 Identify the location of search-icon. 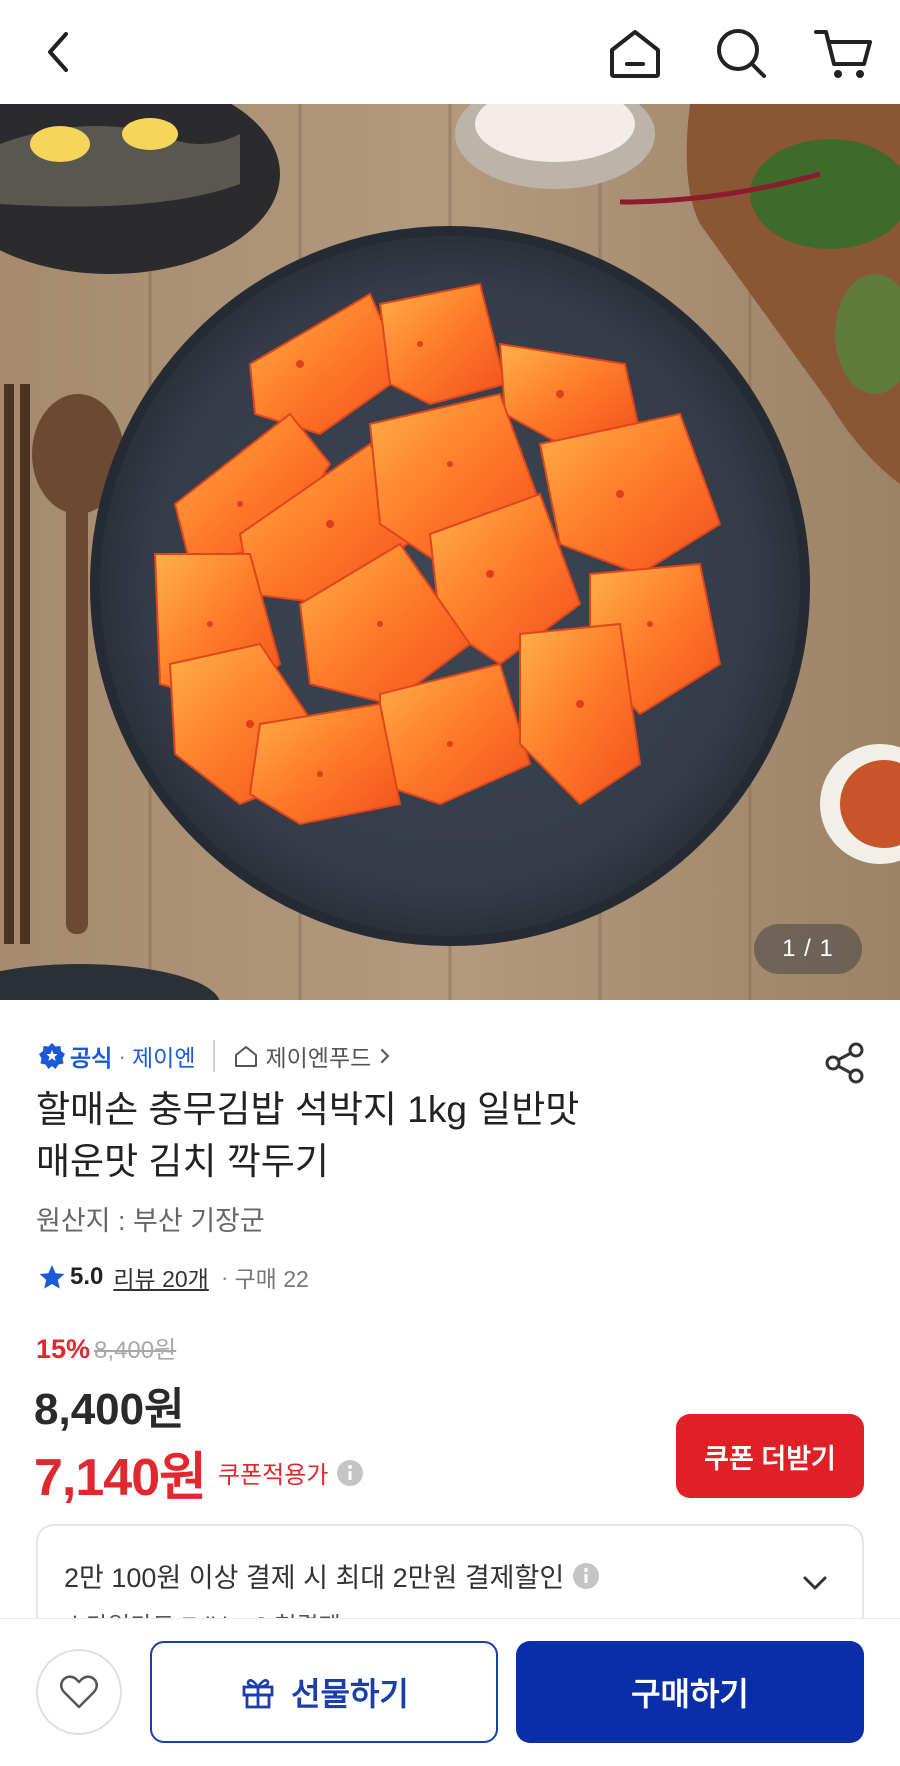
(741, 53).